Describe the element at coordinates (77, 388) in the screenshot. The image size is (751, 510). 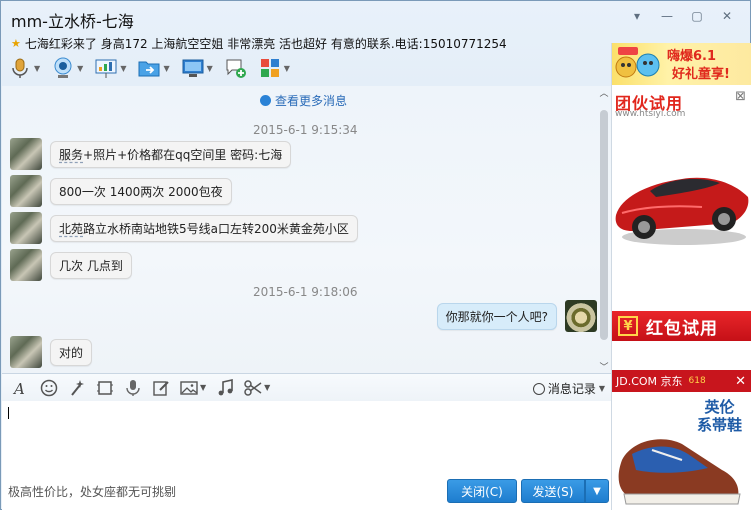
I see `magic-wand-icon` at that location.